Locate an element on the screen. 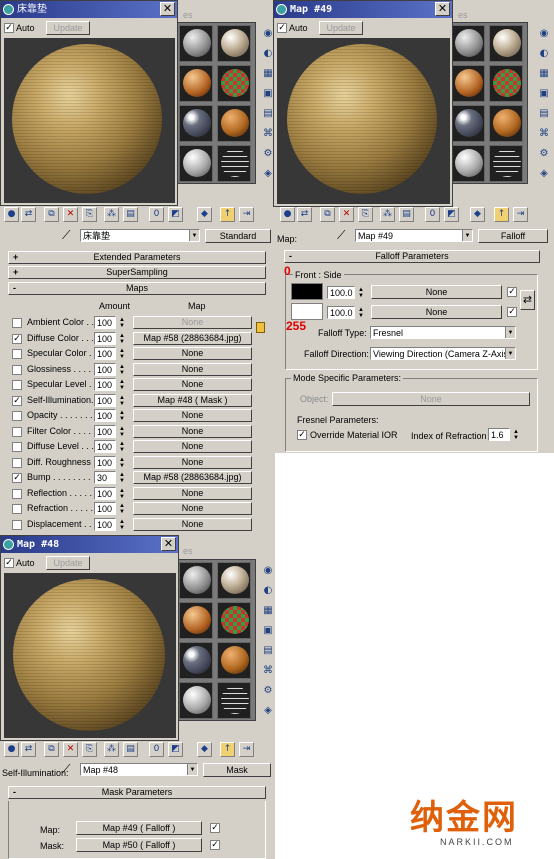 This screenshot has width=554, height=859. override-ior-checkbox: ✓ is located at coordinates (302, 435).